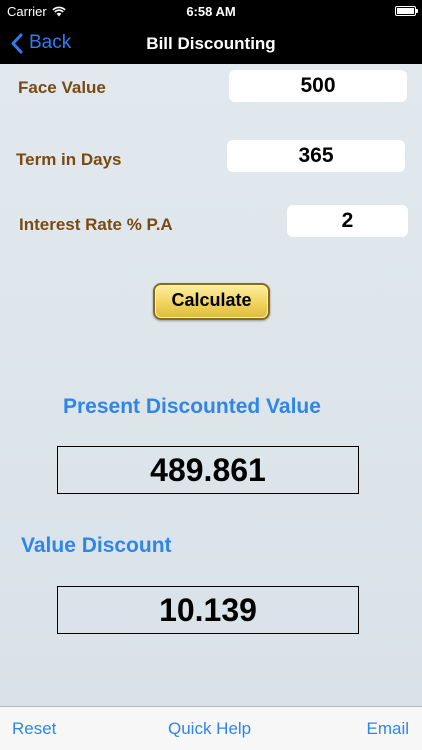 This screenshot has width=422, height=750. What do you see at coordinates (316, 156) in the screenshot?
I see `term-days-input` at bounding box center [316, 156].